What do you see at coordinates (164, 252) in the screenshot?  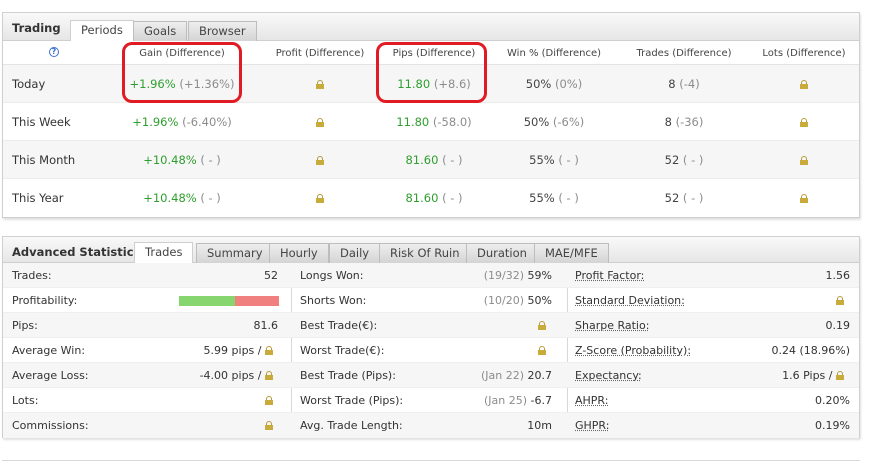 I see `tab-trades: Trades` at bounding box center [164, 252].